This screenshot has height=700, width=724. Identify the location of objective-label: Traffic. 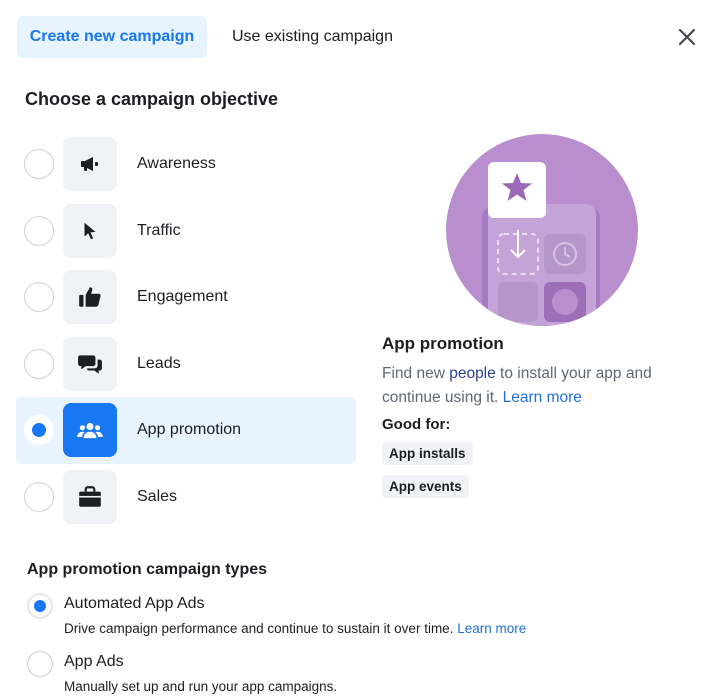
(159, 230).